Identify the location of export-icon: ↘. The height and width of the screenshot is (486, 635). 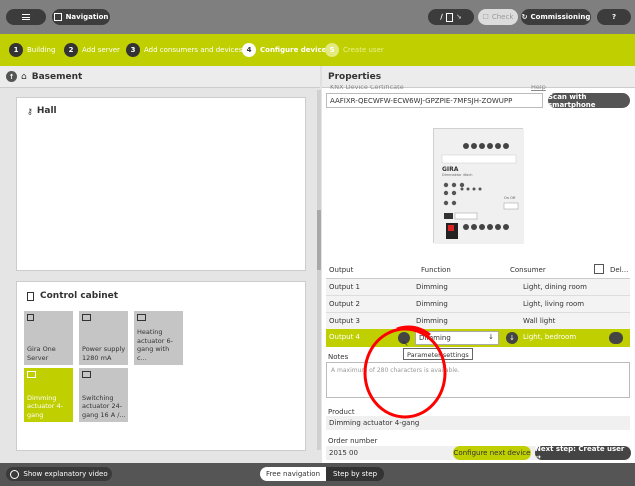
(459, 17).